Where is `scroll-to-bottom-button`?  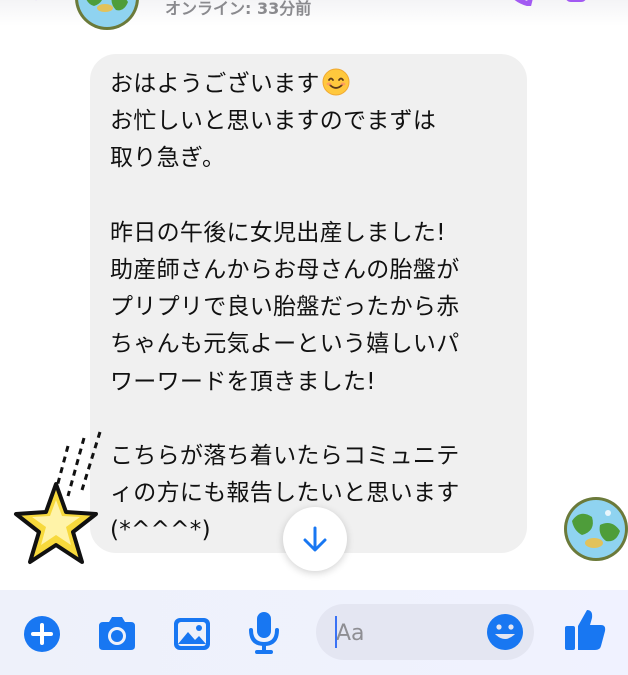
scroll-to-bottom-button is located at coordinates (315, 539).